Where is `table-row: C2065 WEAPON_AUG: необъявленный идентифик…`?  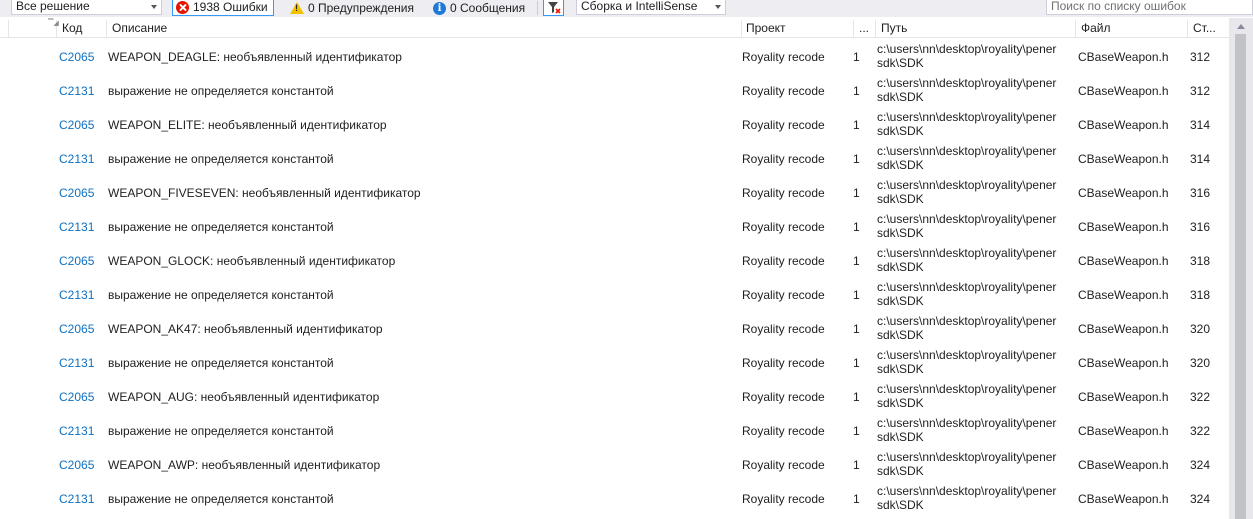 table-row: C2065 WEAPON_AUG: необъявленный идентифик… is located at coordinates (614, 396).